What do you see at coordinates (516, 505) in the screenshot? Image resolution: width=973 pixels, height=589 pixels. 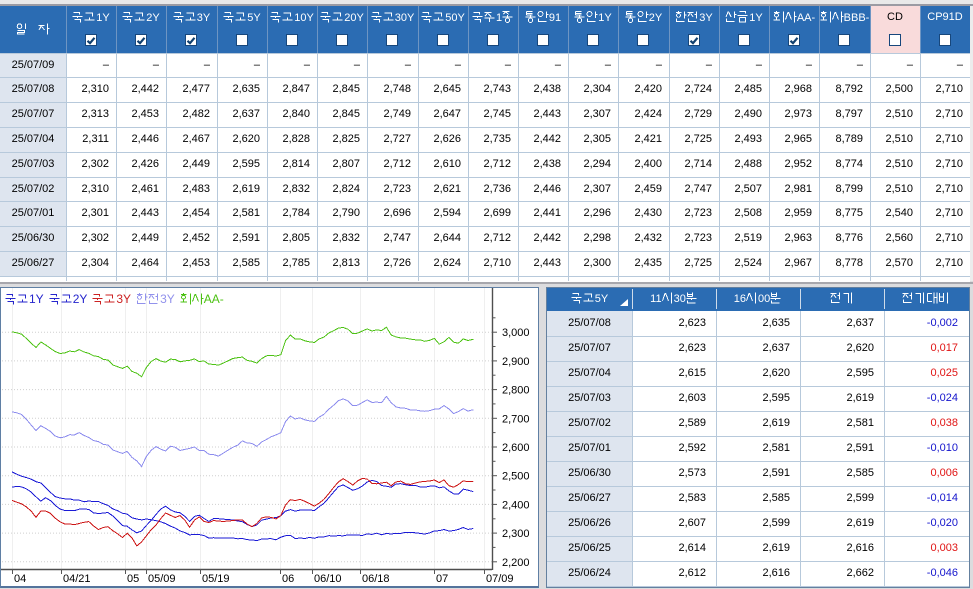 I see `svg-text: 2,400` at bounding box center [516, 505].